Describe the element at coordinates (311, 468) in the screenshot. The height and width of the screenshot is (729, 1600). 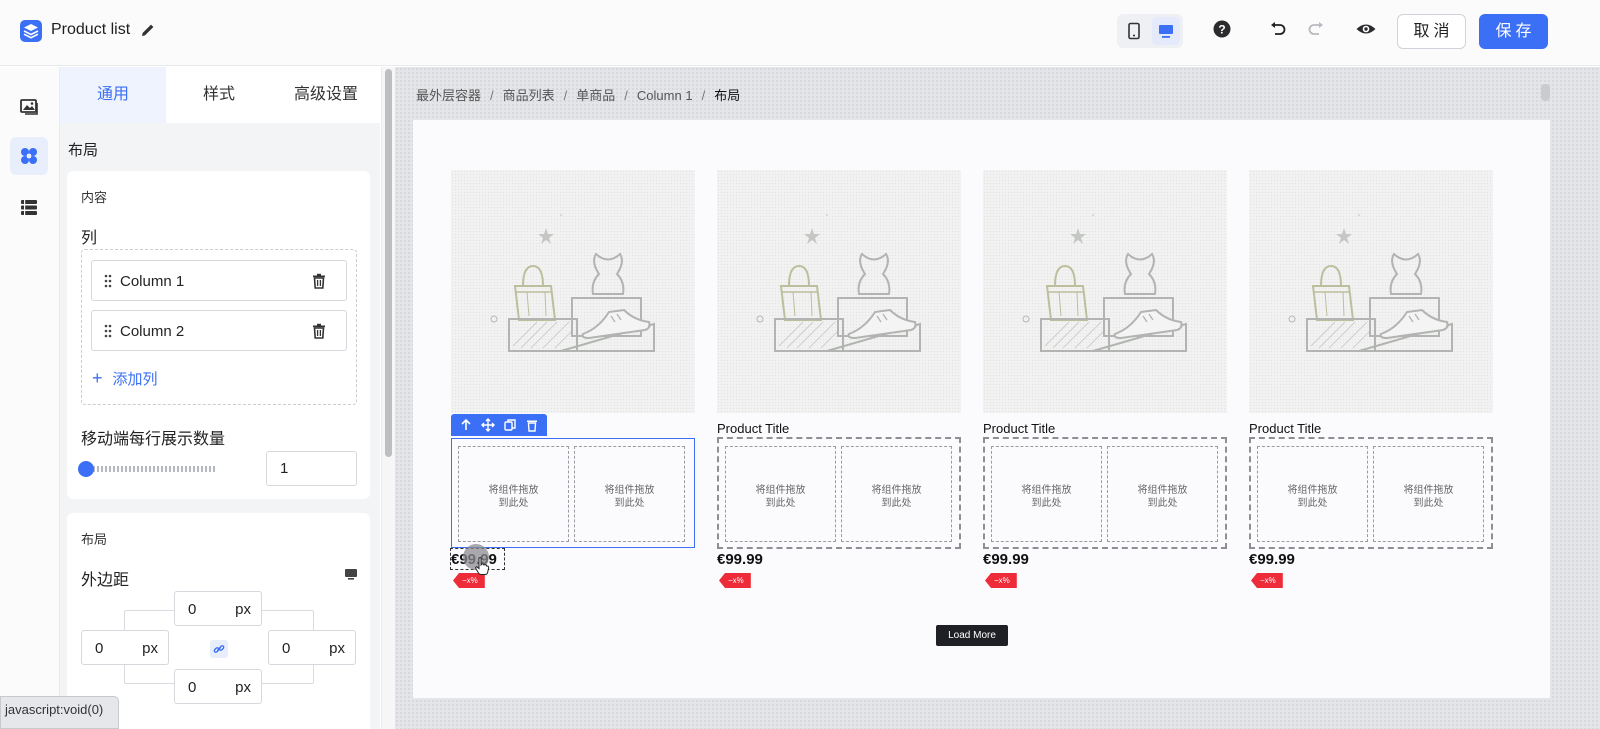
I see `mobile-per-row-input: 1` at that location.